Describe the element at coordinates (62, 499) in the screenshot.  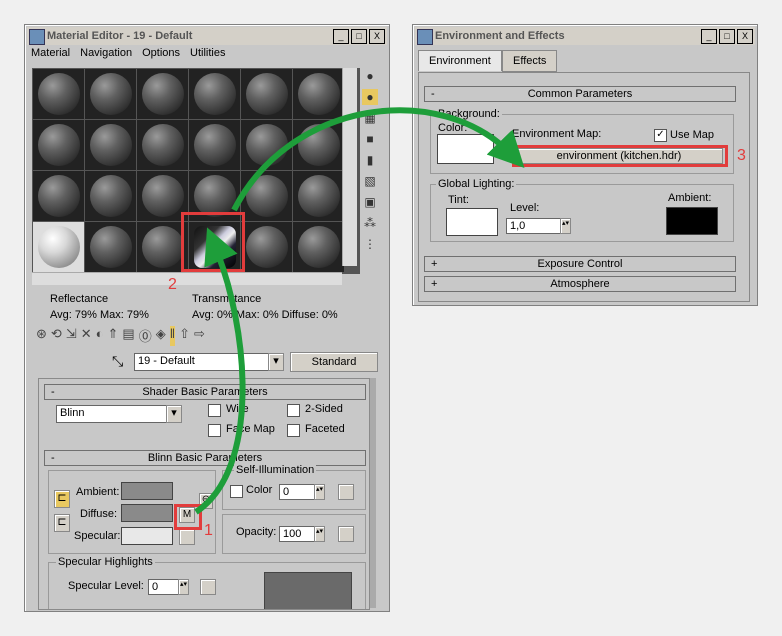
I see `lock-ambient-diffuse-icon: ⊏` at that location.